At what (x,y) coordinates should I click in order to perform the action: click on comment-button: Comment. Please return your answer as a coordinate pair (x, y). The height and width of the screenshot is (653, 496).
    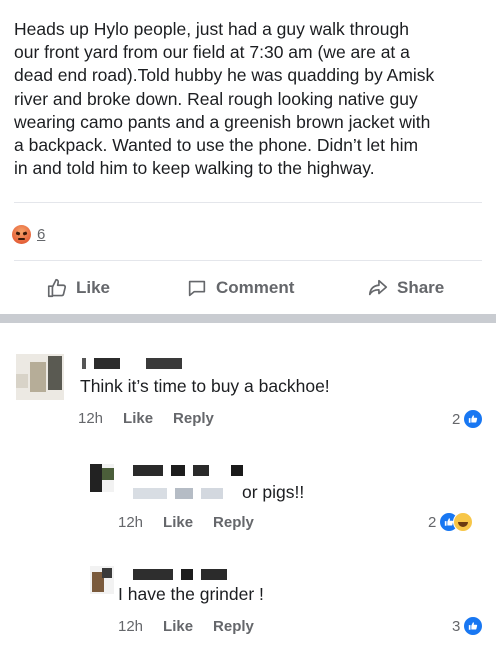
    Looking at the image, I should click on (240, 288).